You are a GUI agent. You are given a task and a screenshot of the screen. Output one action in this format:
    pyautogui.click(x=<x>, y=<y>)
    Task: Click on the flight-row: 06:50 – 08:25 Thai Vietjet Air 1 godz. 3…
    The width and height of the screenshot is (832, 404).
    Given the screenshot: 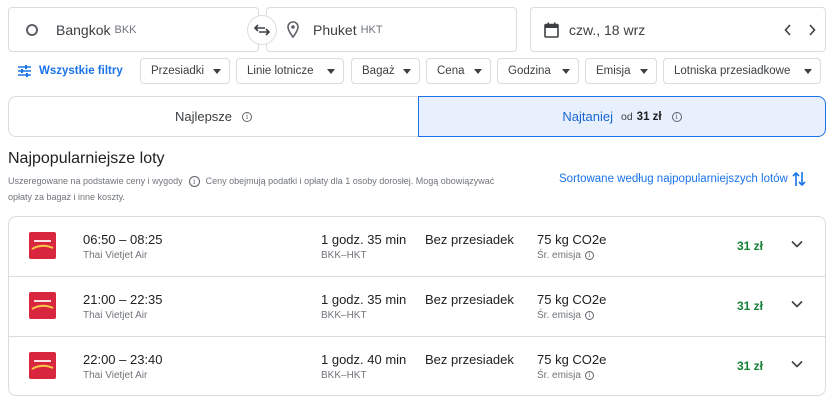 What is the action you would take?
    pyautogui.click(x=417, y=247)
    